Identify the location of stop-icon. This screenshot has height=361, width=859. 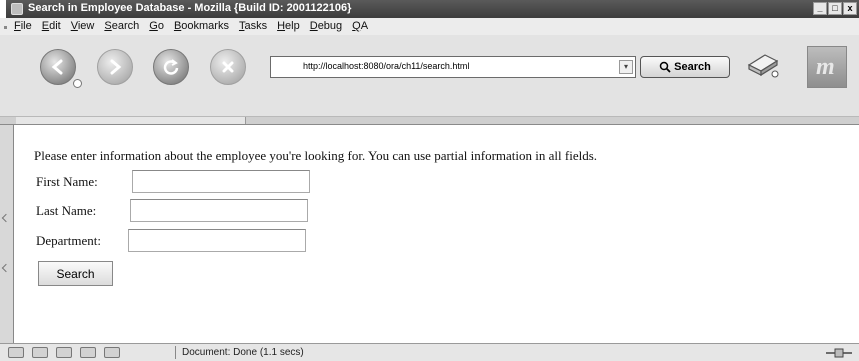
(228, 67).